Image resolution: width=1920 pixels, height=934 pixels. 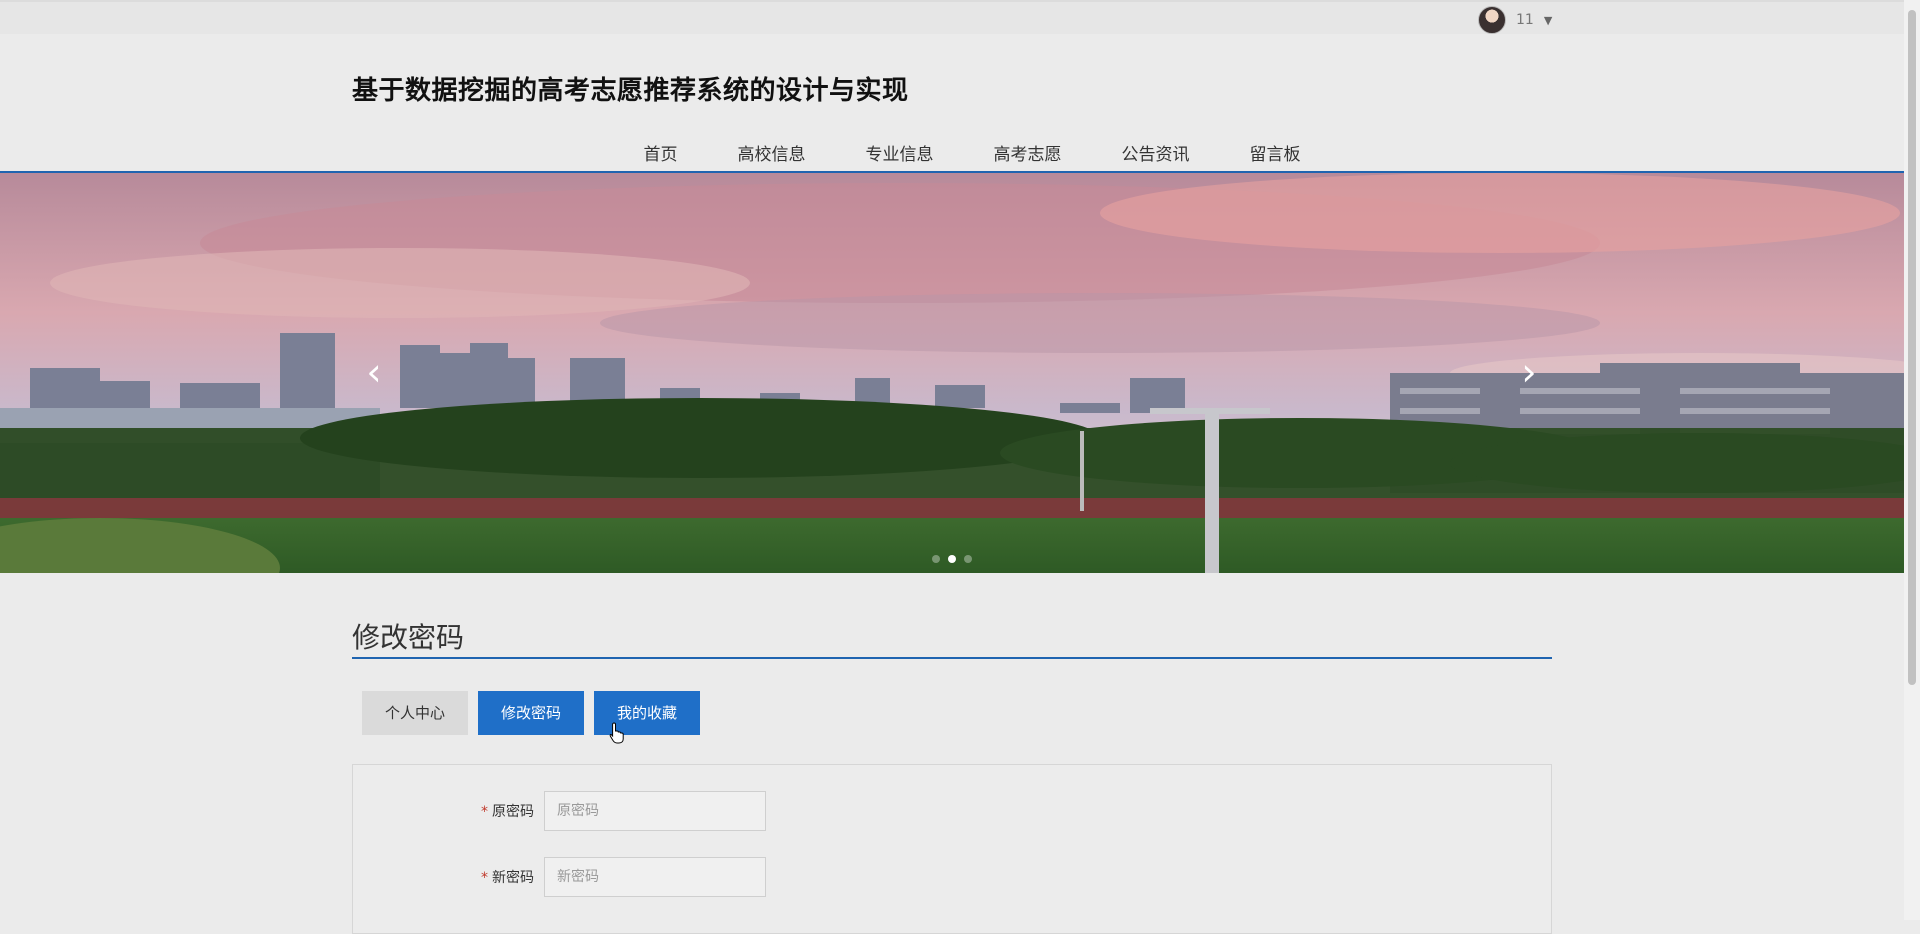 What do you see at coordinates (1156, 155) in the screenshot?
I see `nav-item-news: 公告资讯` at bounding box center [1156, 155].